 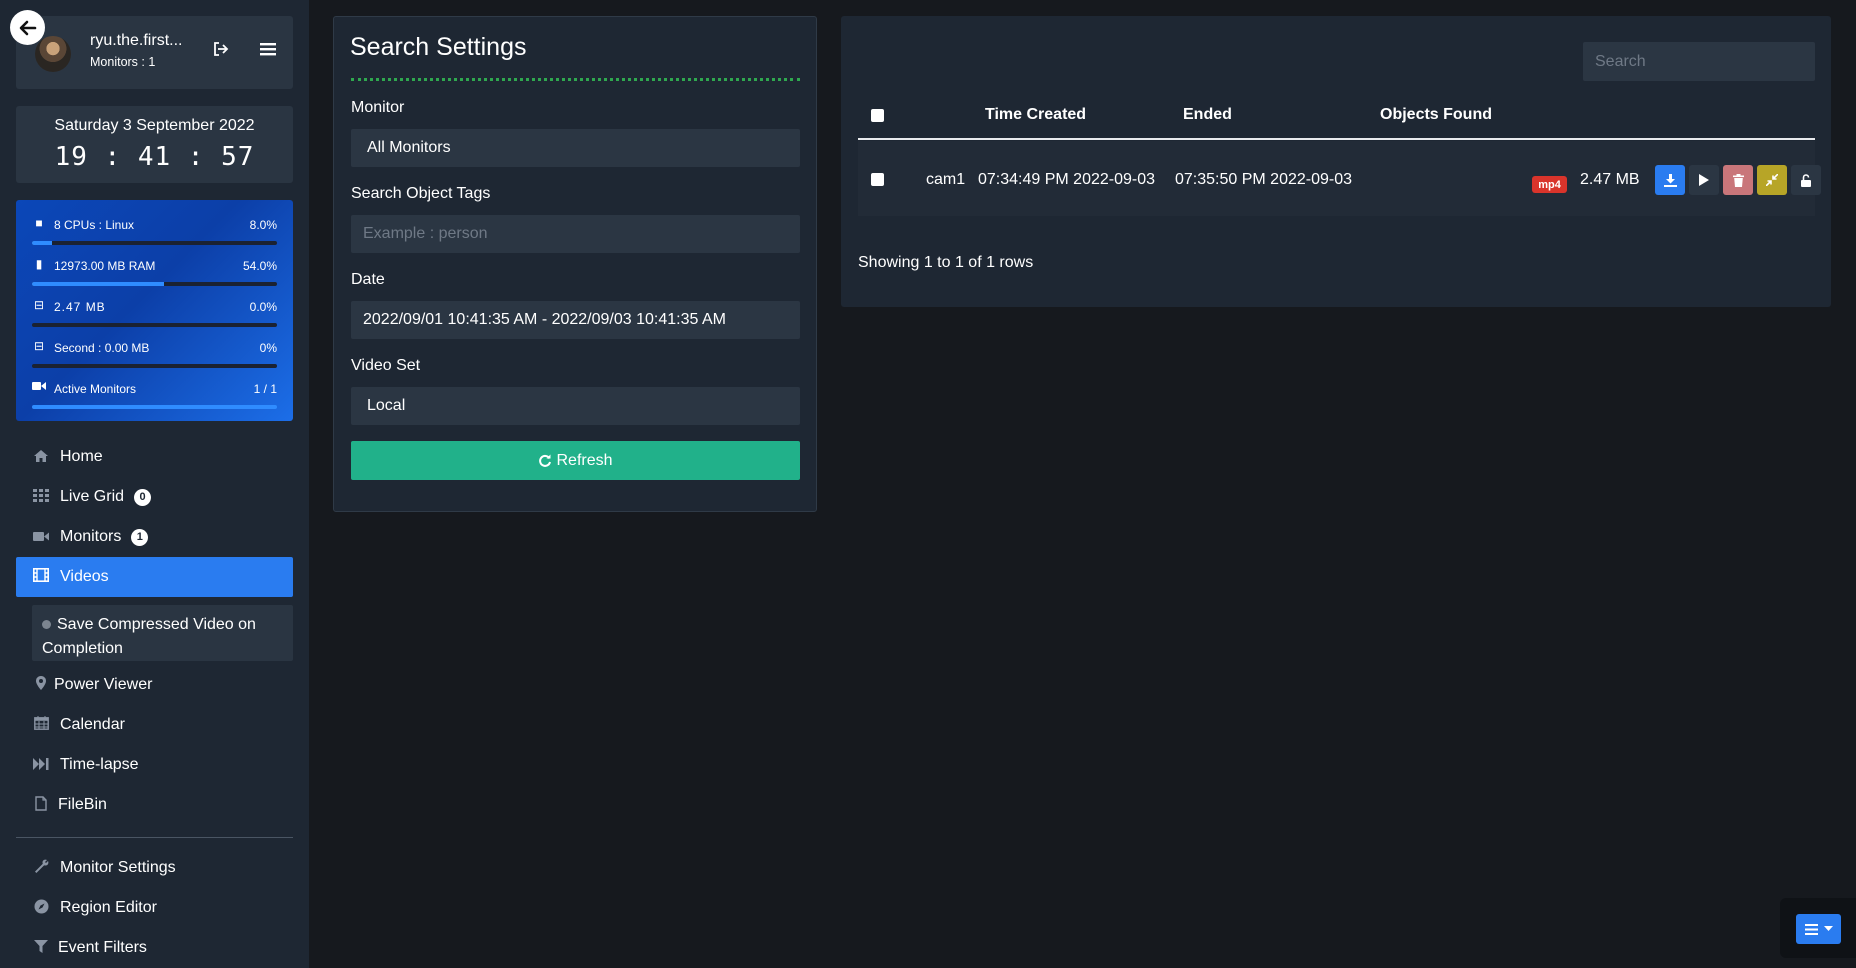 What do you see at coordinates (41, 805) in the screenshot?
I see `file-icon` at bounding box center [41, 805].